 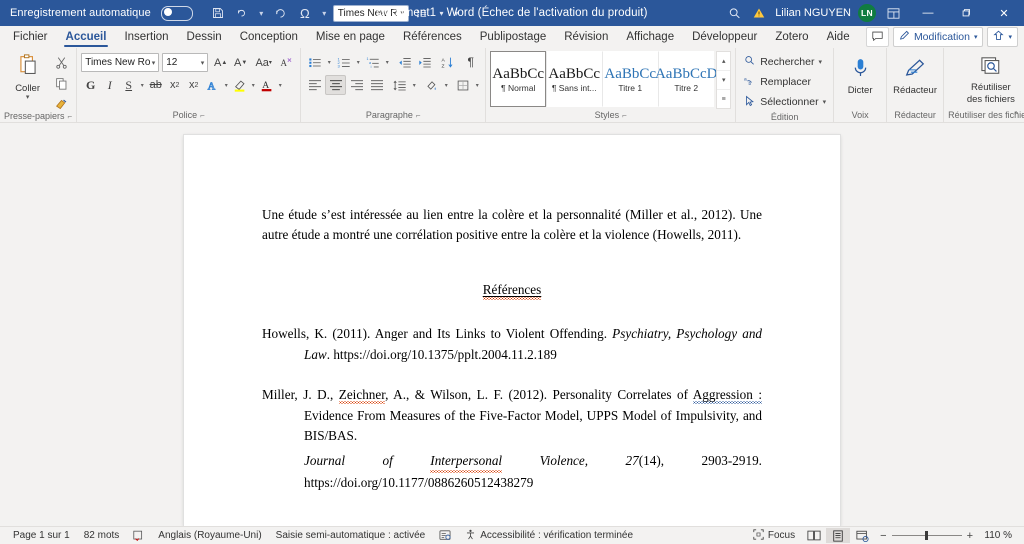 What do you see at coordinates (445, 535) in the screenshot?
I see `track-changes-icon` at bounding box center [445, 535].